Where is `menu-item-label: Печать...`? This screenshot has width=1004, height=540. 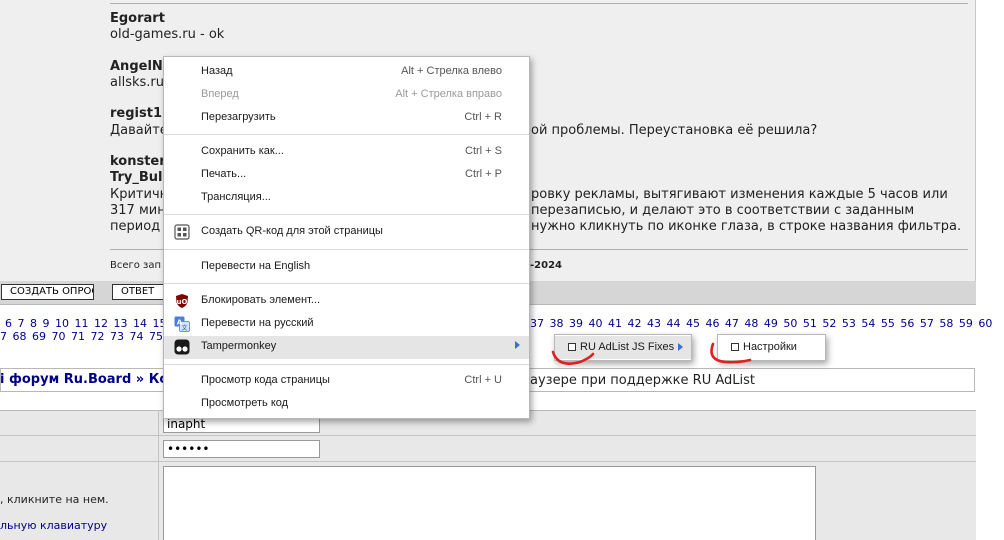 menu-item-label: Печать... is located at coordinates (224, 174).